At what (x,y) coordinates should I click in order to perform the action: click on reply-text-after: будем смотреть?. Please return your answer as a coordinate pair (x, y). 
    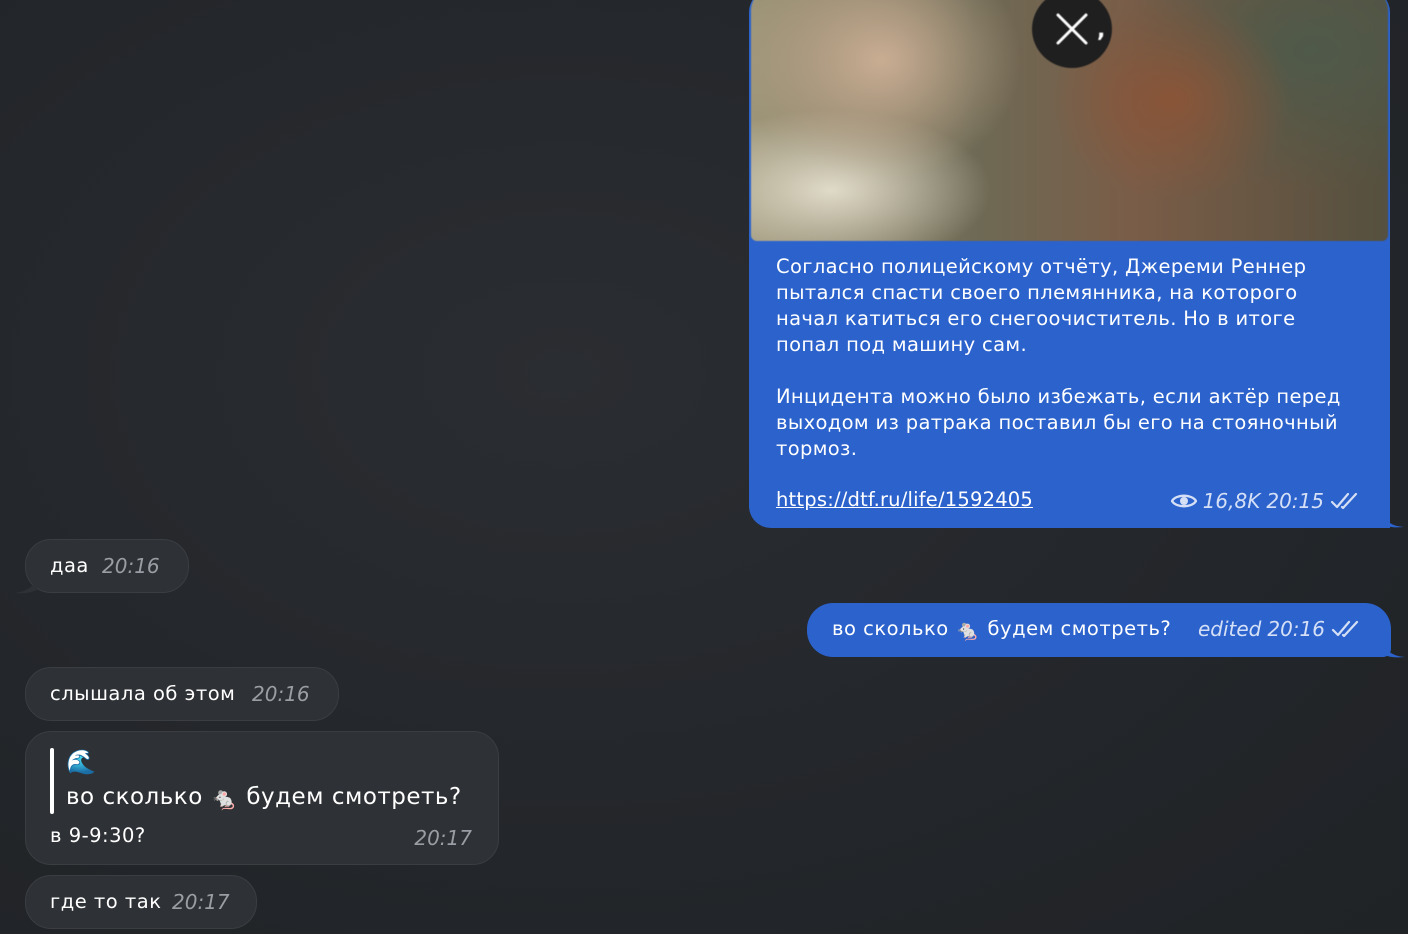
    Looking at the image, I should click on (354, 797).